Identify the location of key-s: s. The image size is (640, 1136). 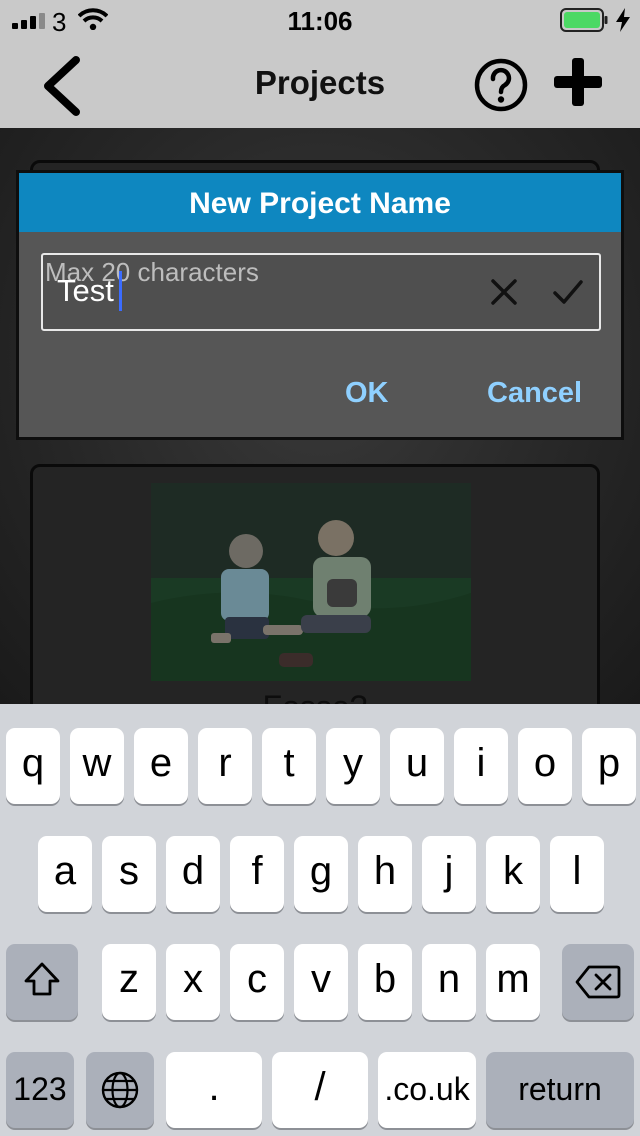
(129, 874).